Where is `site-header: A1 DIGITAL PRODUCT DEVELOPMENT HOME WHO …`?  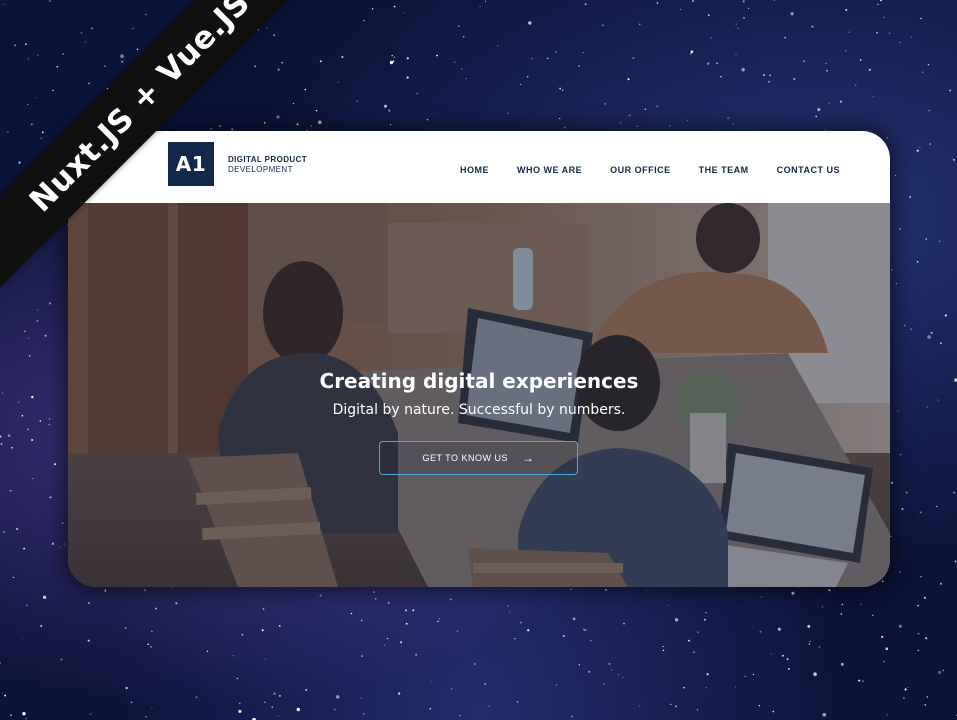
site-header: A1 DIGITAL PRODUCT DEVELOPMENT HOME WHO … is located at coordinates (479, 167).